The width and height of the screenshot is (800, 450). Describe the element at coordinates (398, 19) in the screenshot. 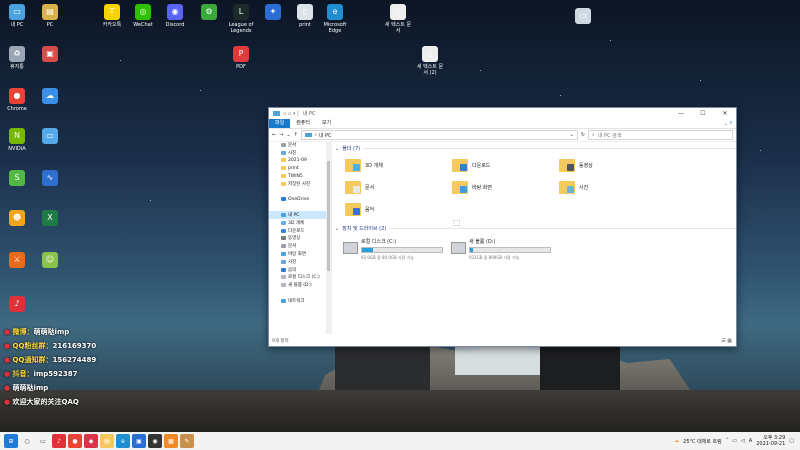

I see `desktop-icon: ▯ 새 텍스트 문서` at that location.